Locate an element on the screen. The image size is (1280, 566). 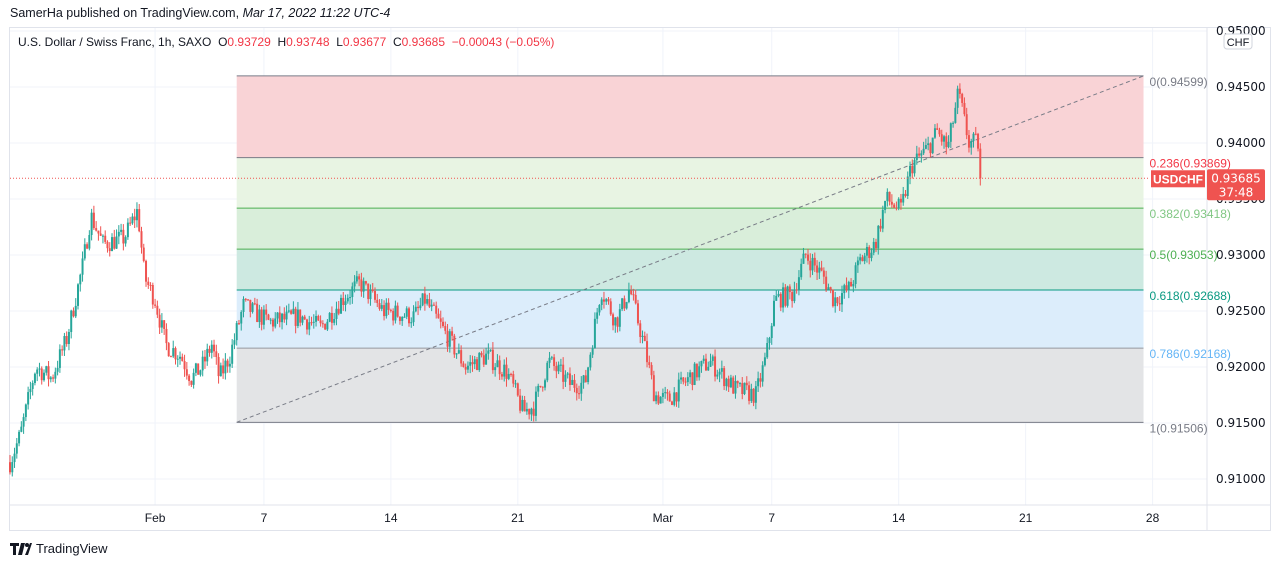
fib-level-label: 0.382(0.93418) is located at coordinates (1190, 214).